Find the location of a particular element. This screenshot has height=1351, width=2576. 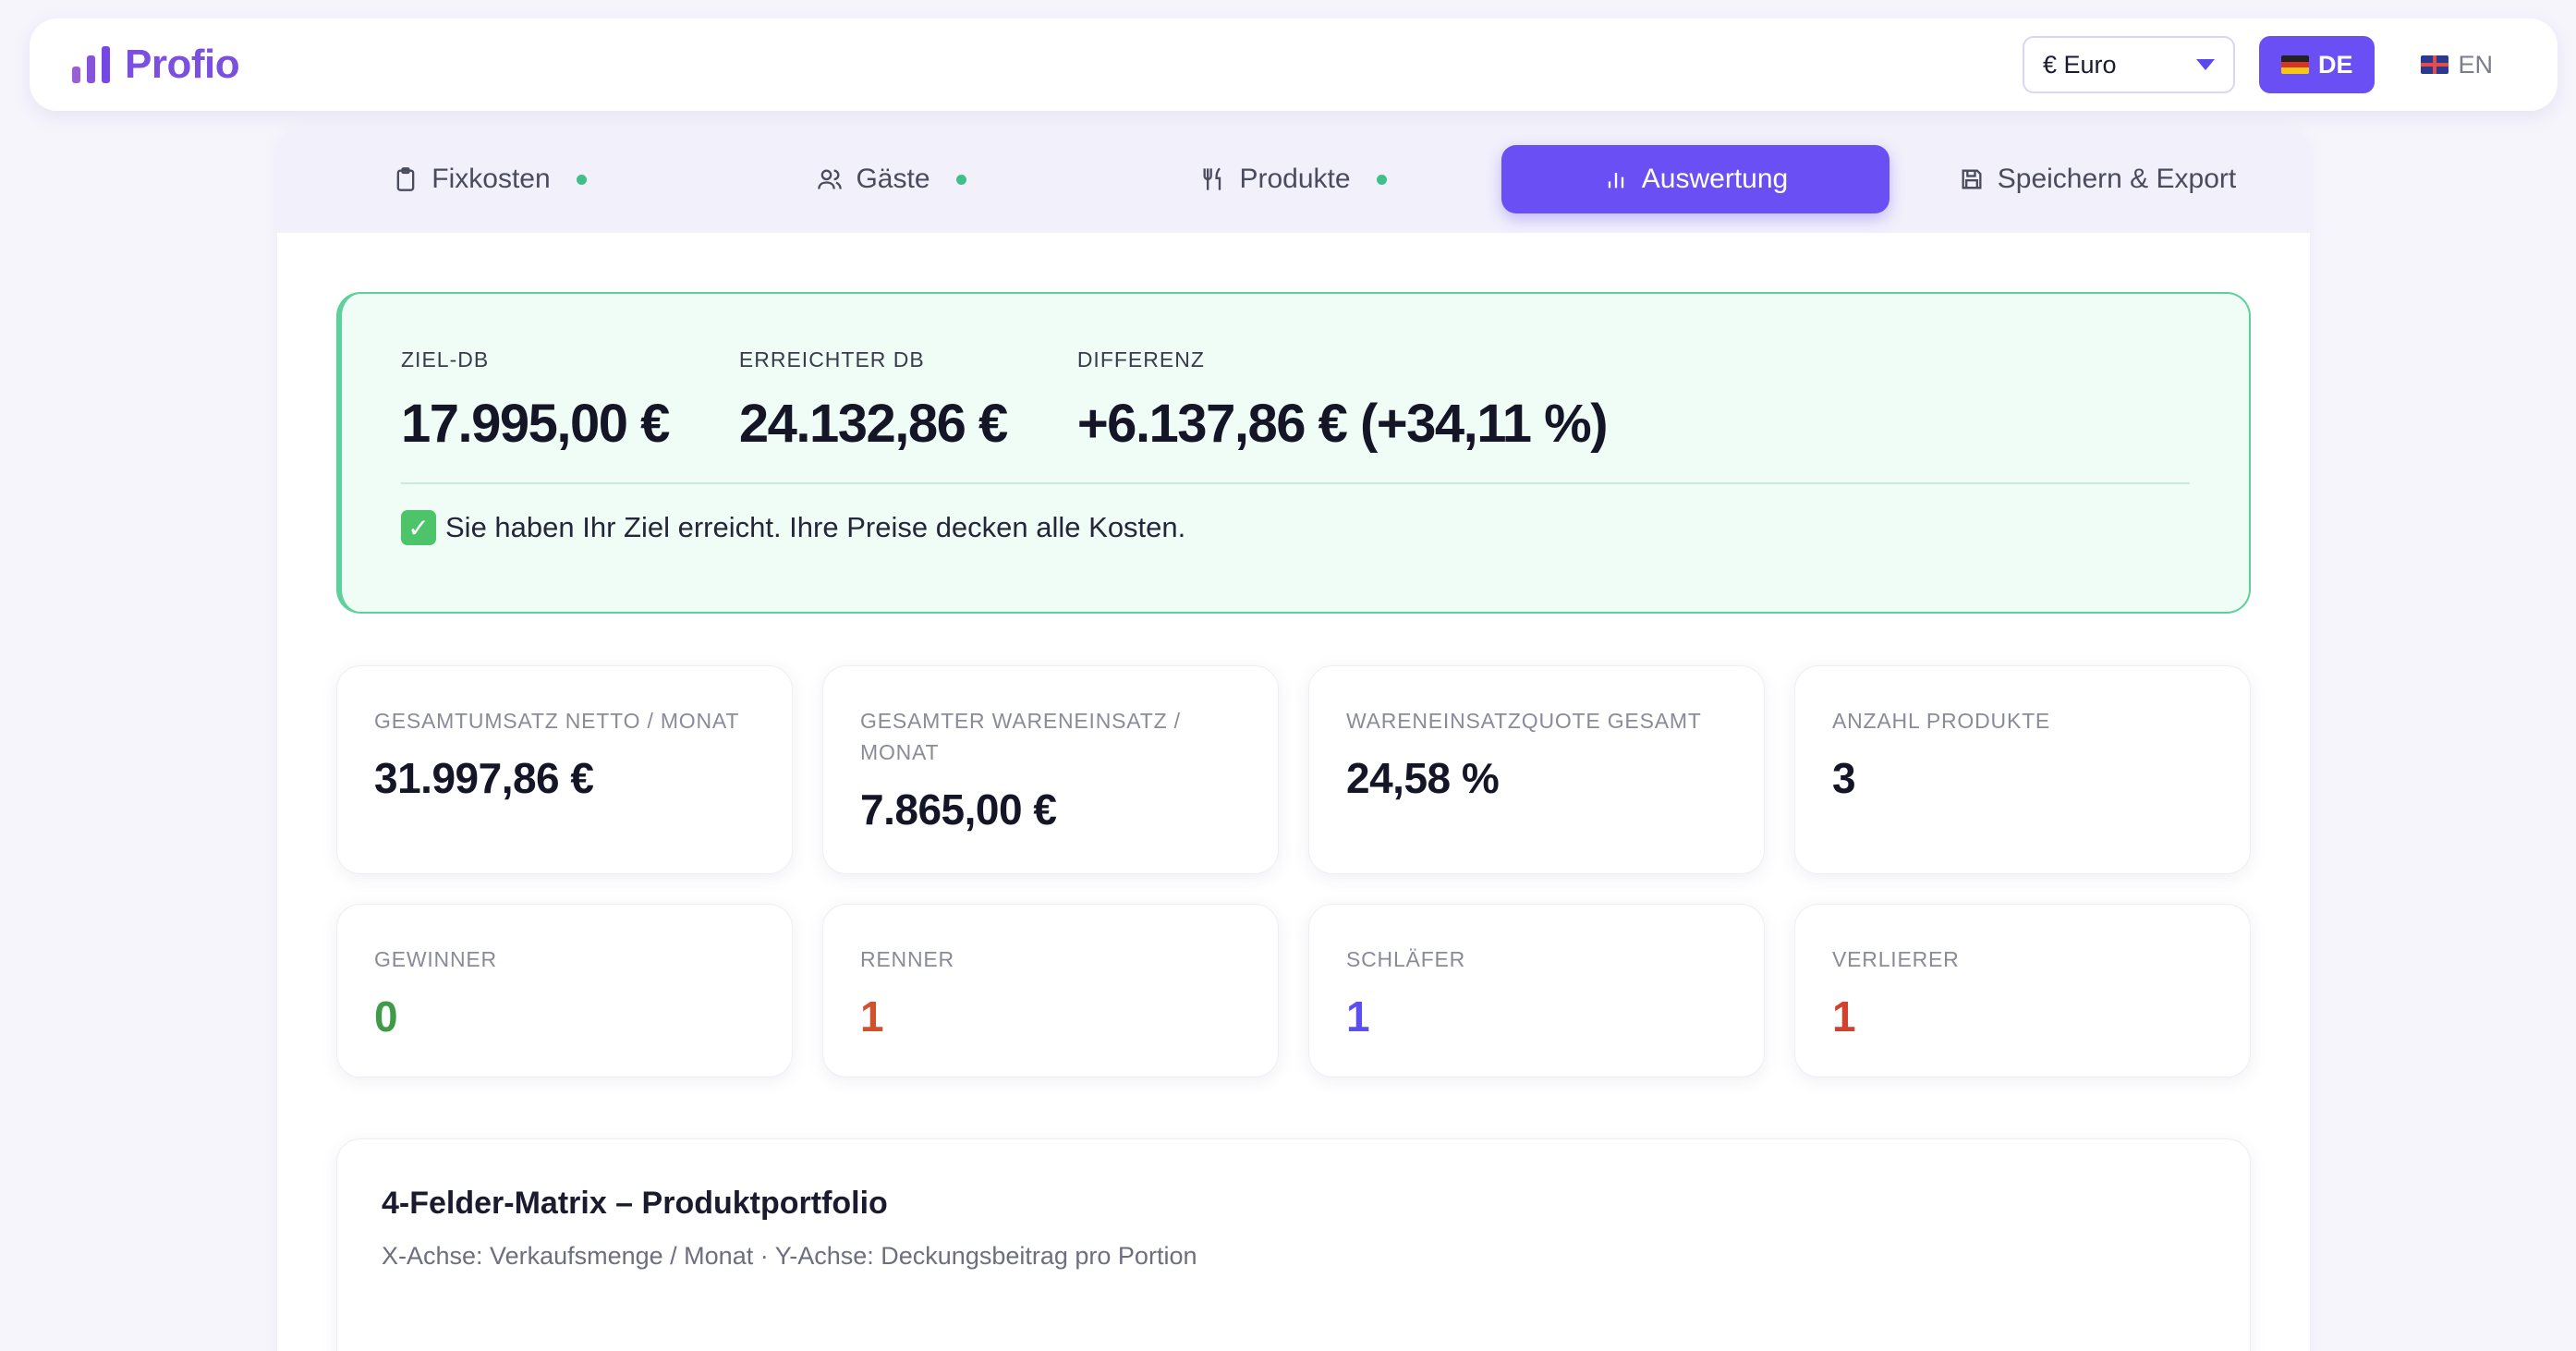

bar-chart-logo-icon is located at coordinates (91, 65).